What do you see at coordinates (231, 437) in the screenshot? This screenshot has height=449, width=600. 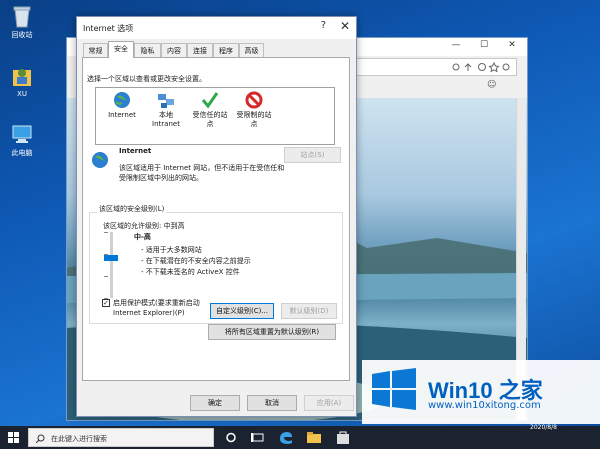 I see `cortana-icon` at bounding box center [231, 437].